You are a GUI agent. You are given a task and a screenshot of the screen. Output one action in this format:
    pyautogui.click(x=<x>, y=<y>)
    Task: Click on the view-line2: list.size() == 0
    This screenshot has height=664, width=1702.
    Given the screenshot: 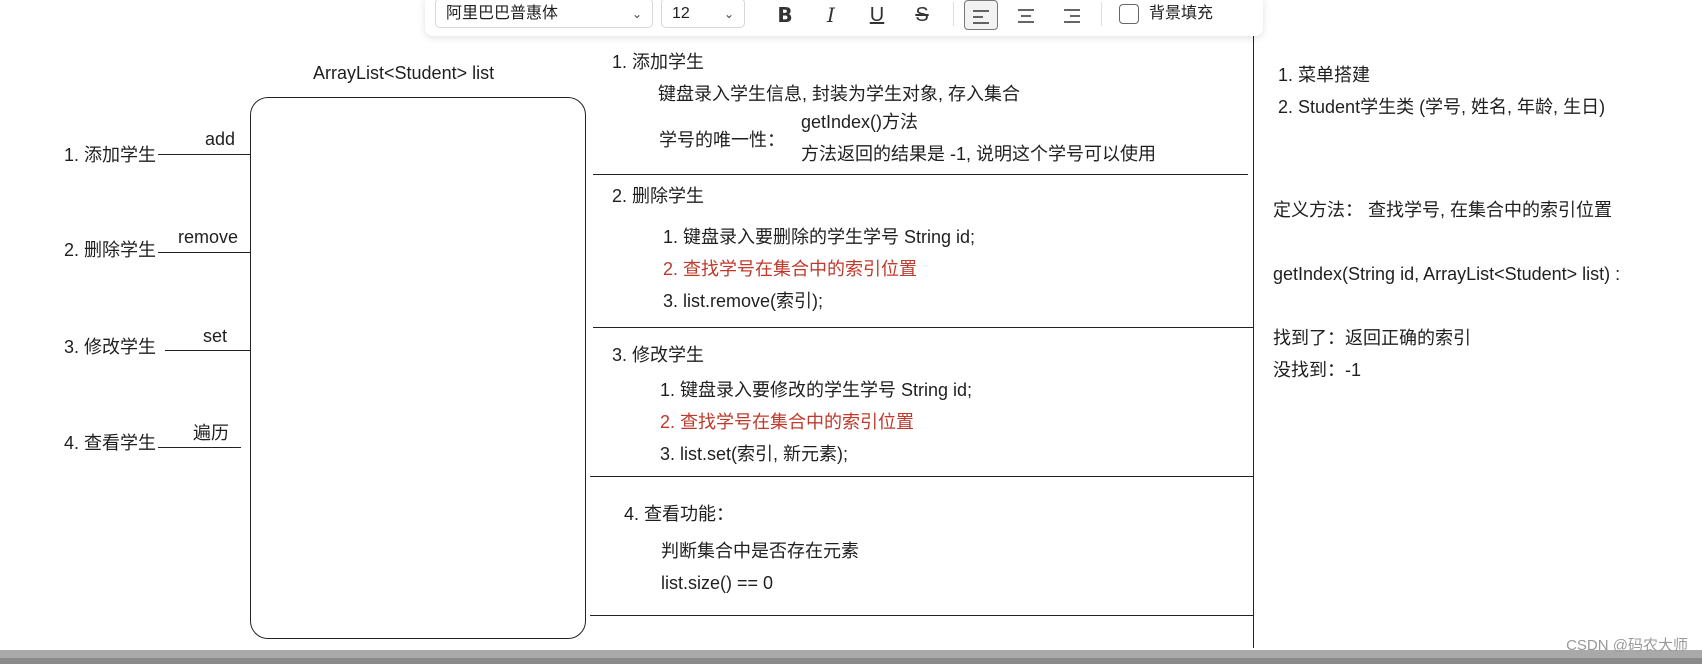 What is the action you would take?
    pyautogui.click(x=717, y=583)
    